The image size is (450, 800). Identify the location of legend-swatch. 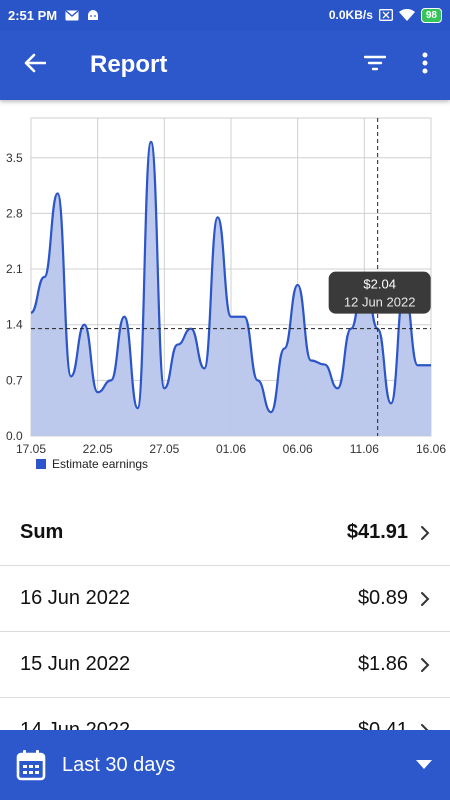
(41, 464).